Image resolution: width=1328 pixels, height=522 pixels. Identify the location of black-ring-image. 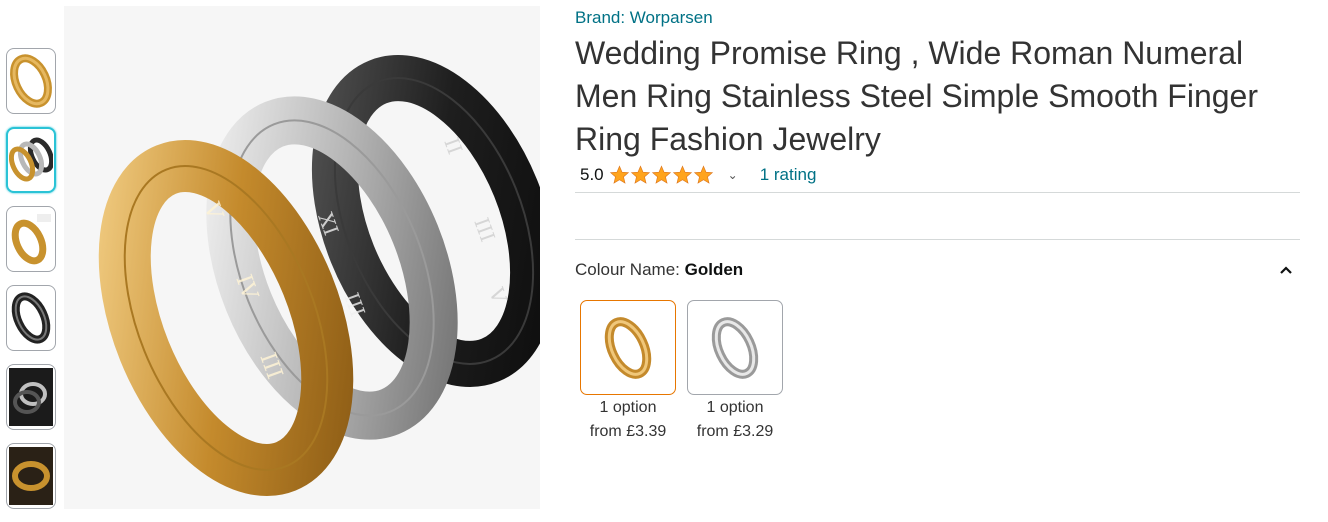
(31, 318).